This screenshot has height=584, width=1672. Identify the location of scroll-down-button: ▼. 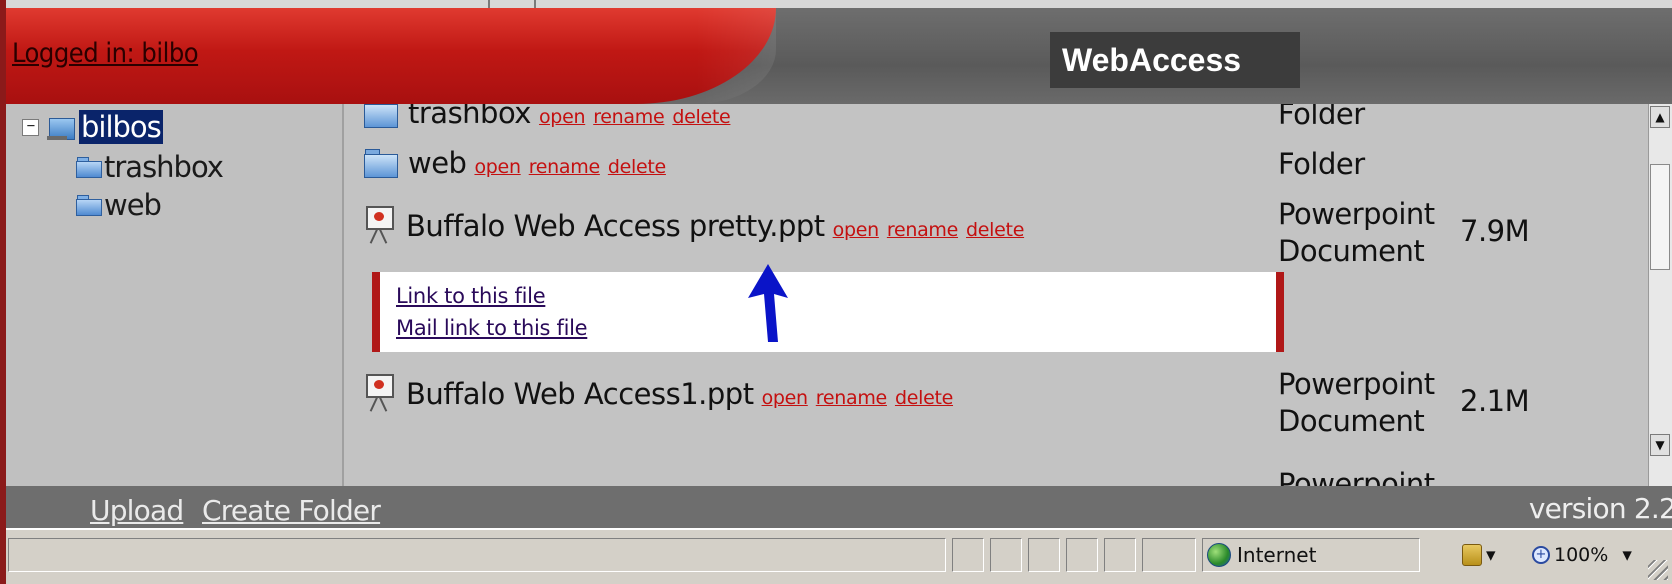
(1660, 445).